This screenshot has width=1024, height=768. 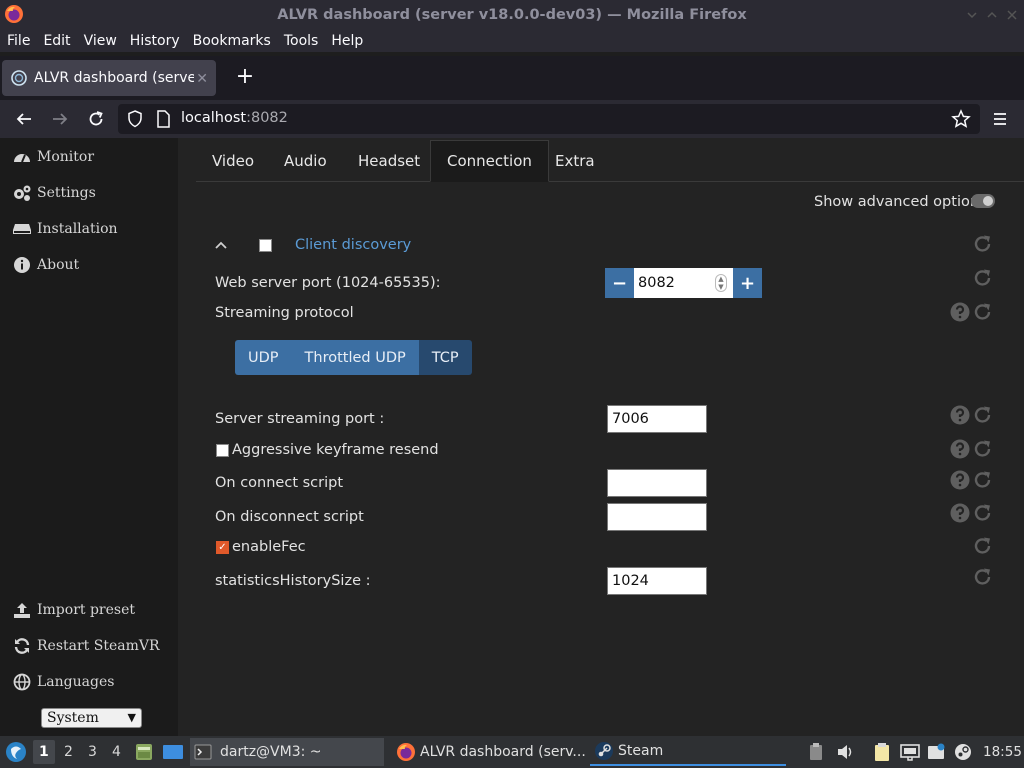 I want to click on languages-item: Languages, so click(x=63, y=682).